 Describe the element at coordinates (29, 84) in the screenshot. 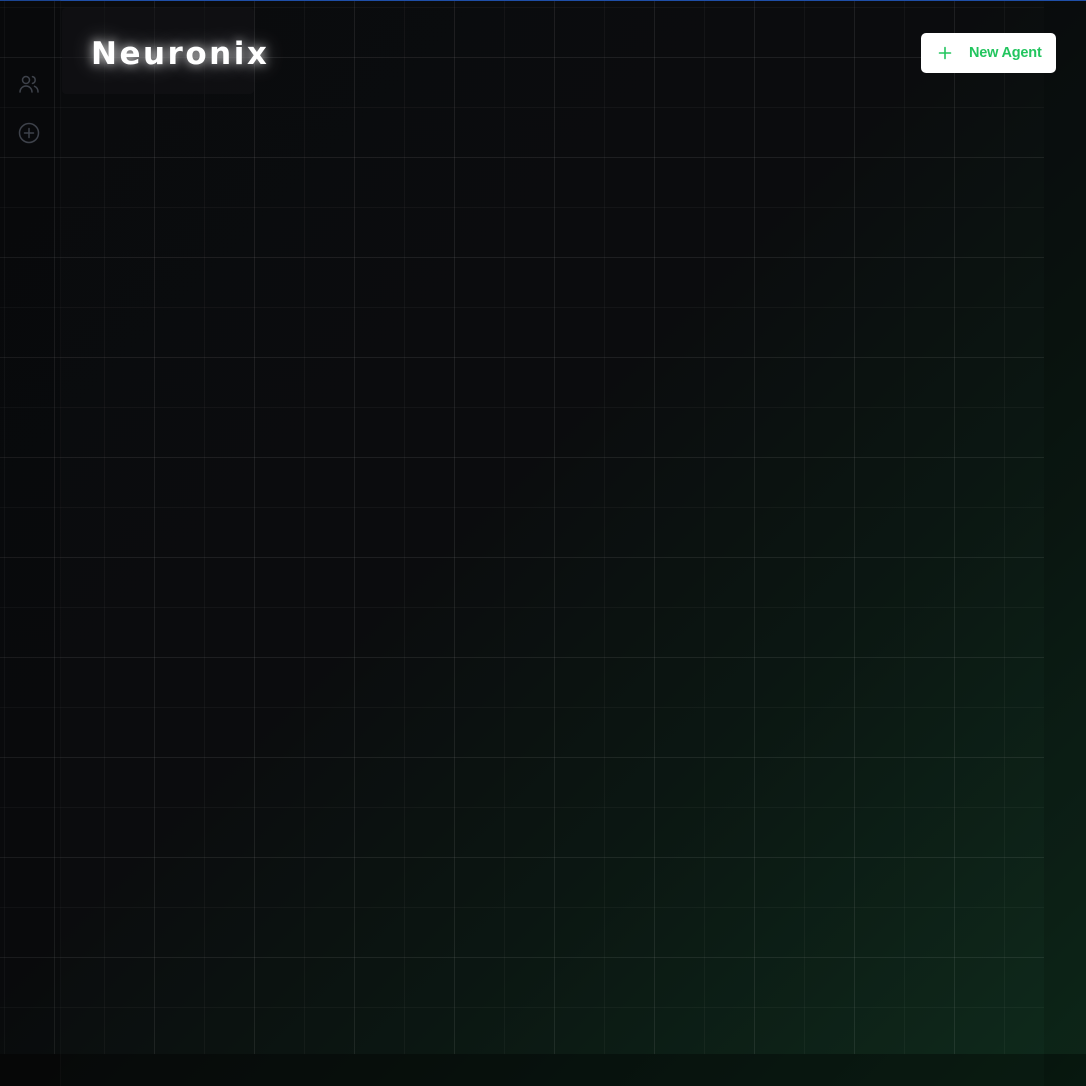

I see `users-icon` at that location.